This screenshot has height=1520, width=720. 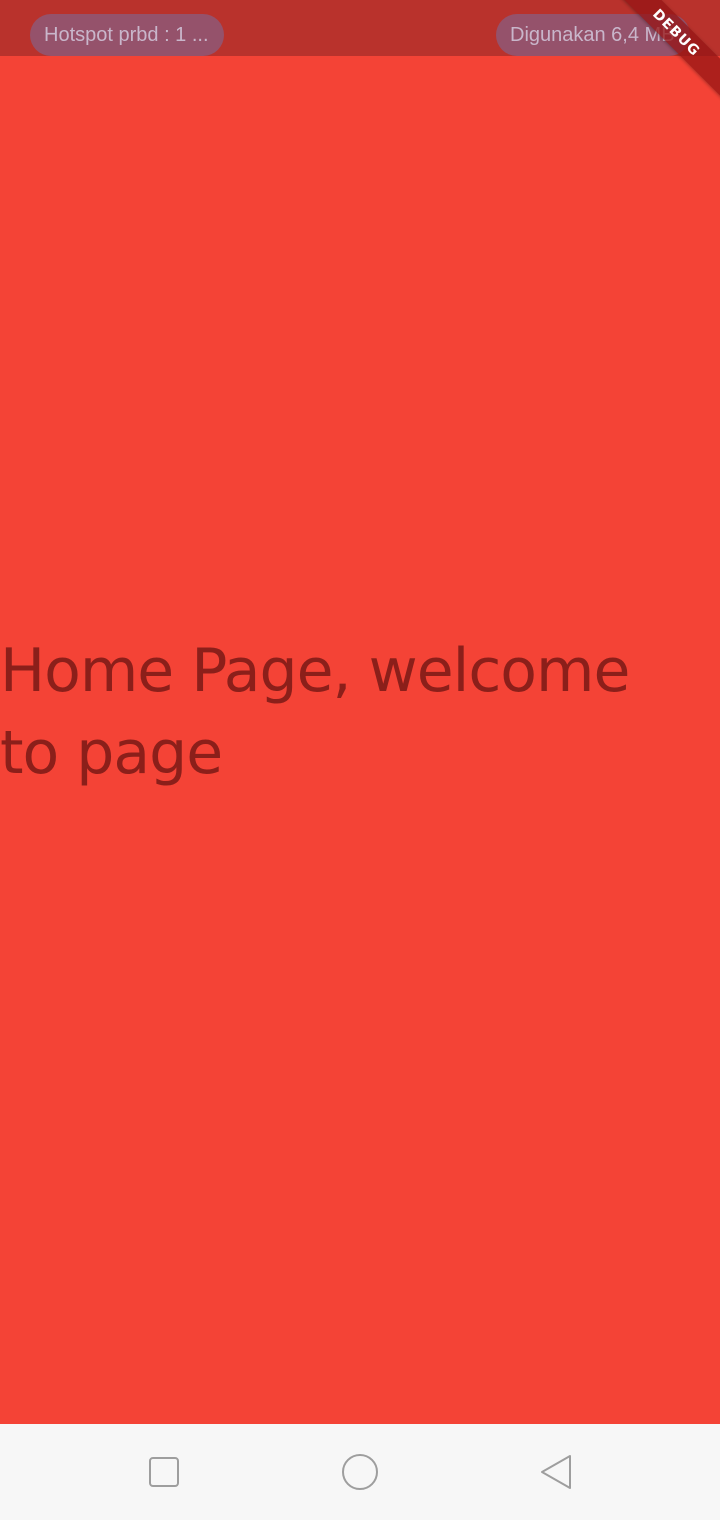 What do you see at coordinates (360, 28) in the screenshot?
I see `status-bar: Hotspot prbd : 1 ... Digunakan 6,4 MB` at bounding box center [360, 28].